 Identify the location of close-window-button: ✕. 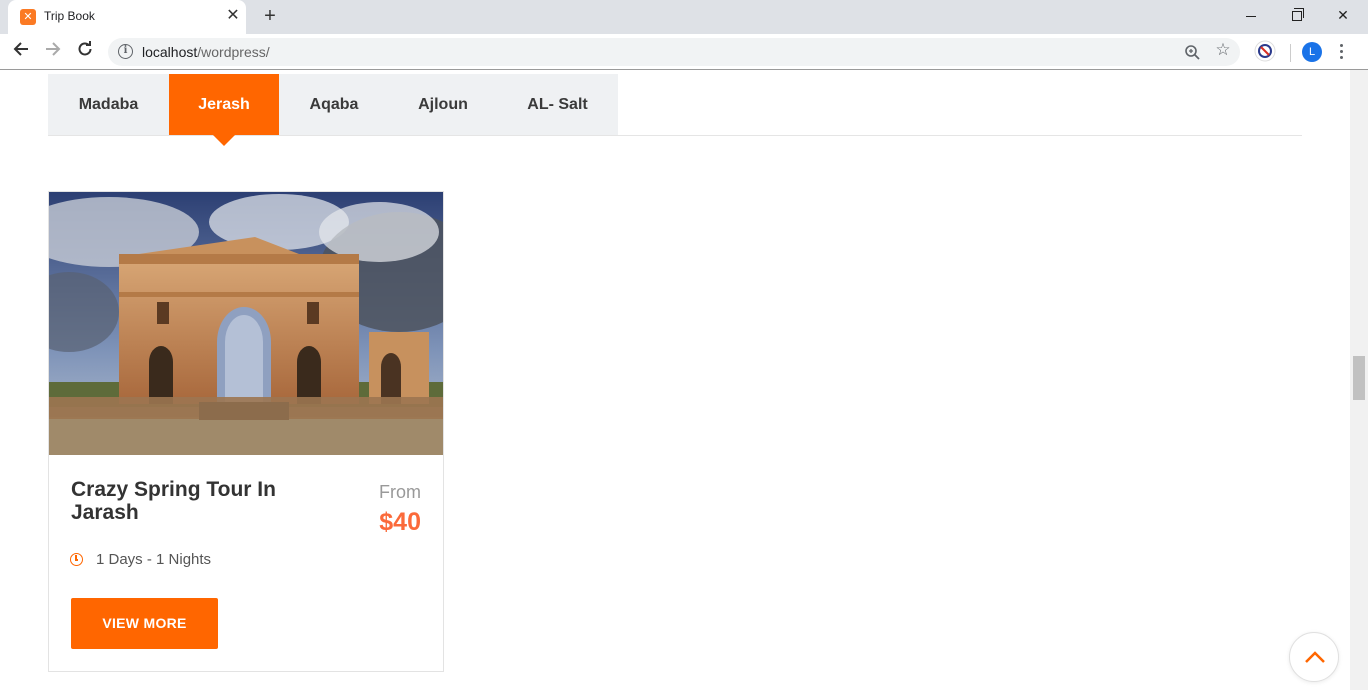
(1343, 15).